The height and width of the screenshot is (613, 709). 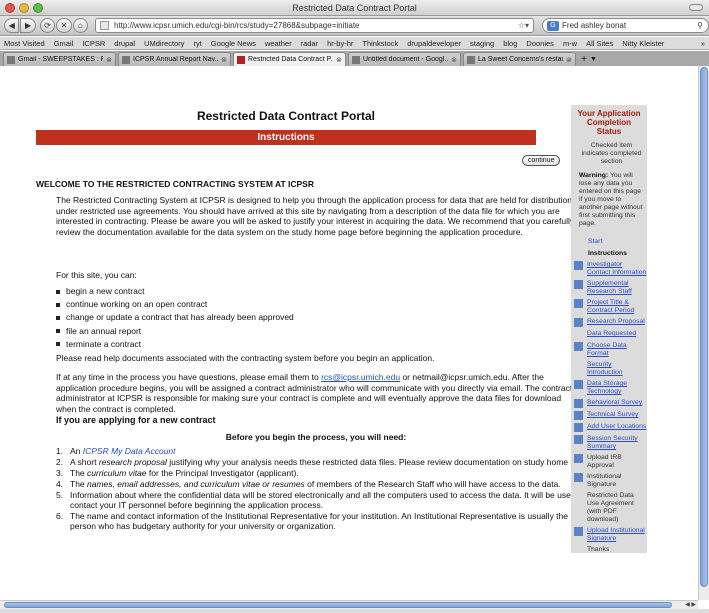 I want to click on sidebar-step-label: Session Security Summary, so click(x=617, y=443).